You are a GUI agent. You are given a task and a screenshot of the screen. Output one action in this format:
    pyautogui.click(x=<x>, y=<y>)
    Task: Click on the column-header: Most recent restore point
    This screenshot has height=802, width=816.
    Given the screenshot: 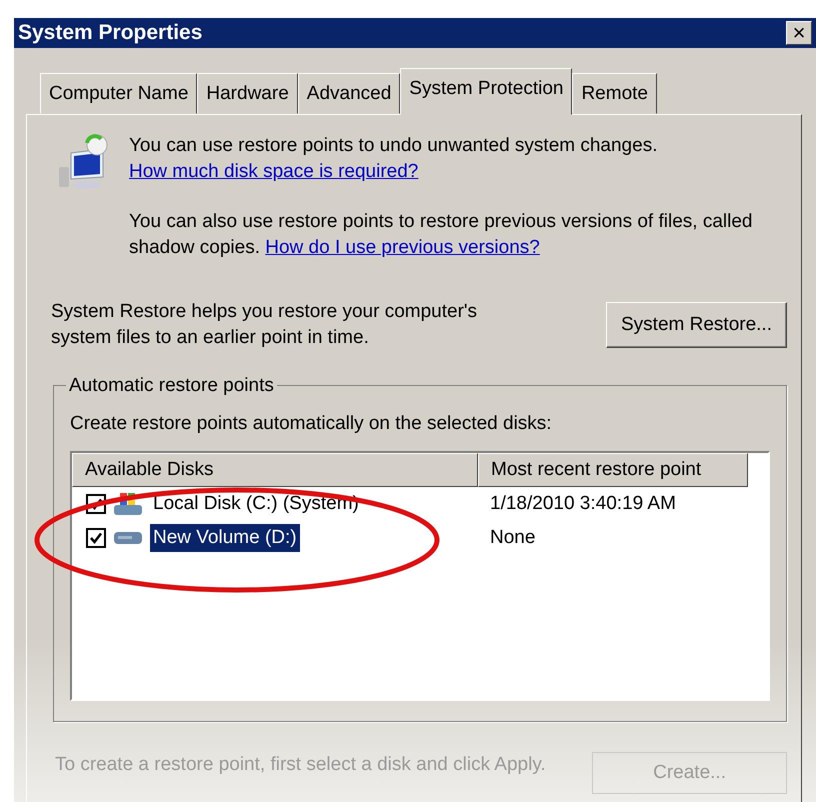 What is the action you would take?
    pyautogui.click(x=613, y=469)
    